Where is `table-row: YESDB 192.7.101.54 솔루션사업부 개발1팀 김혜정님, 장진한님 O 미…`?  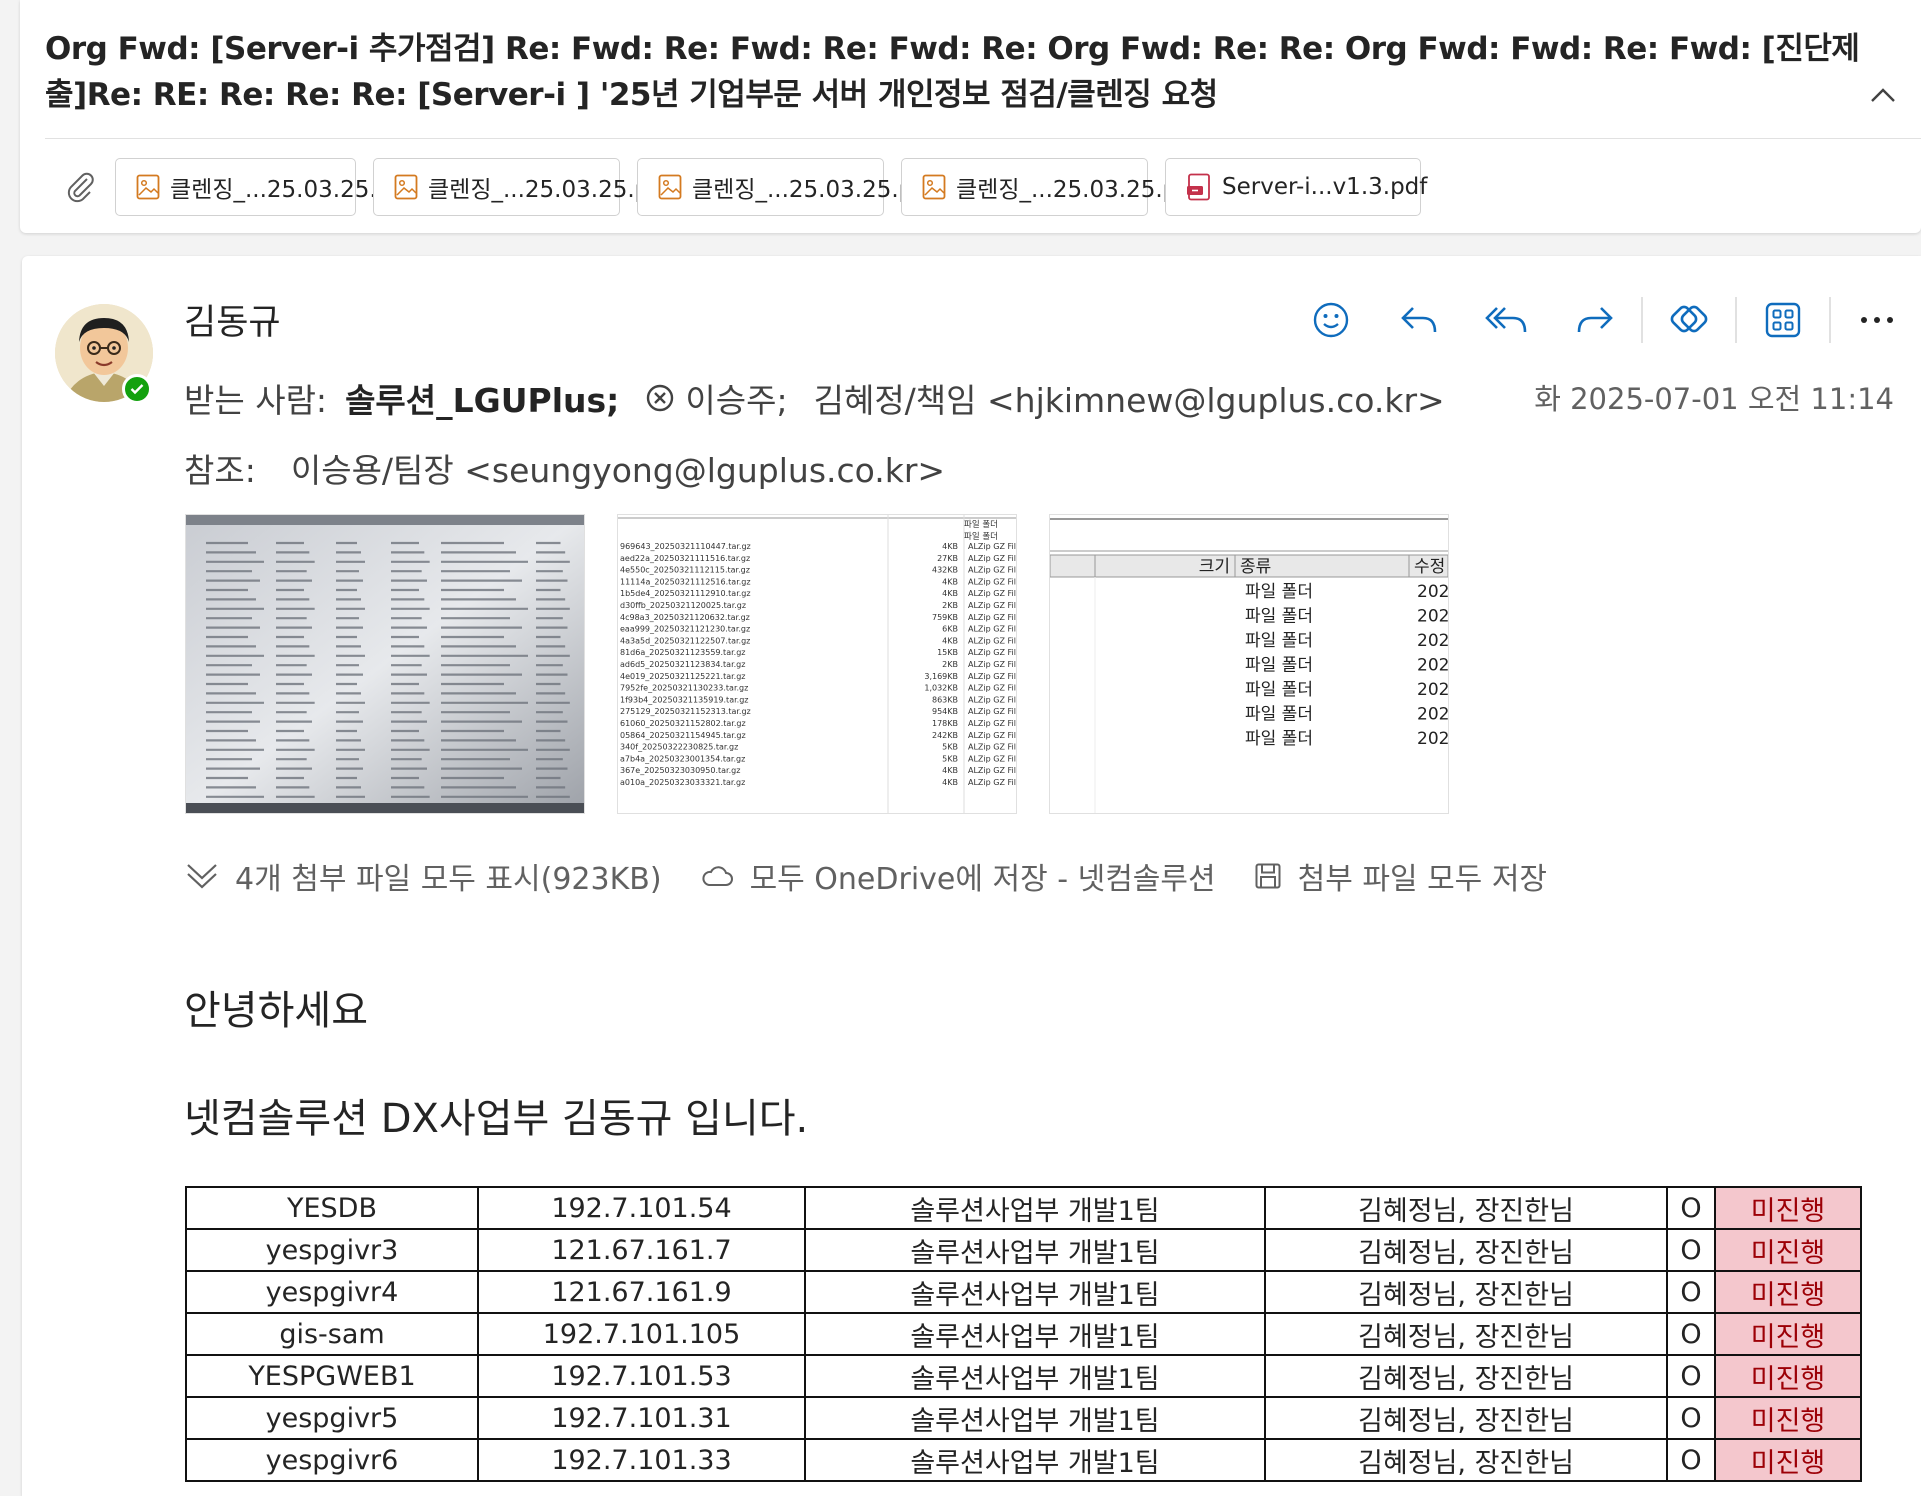
table-row: YESDB 192.7.101.54 솔루션사업부 개발1팀 김혜정님, 장진한님 O 미… is located at coordinates (1023, 1208).